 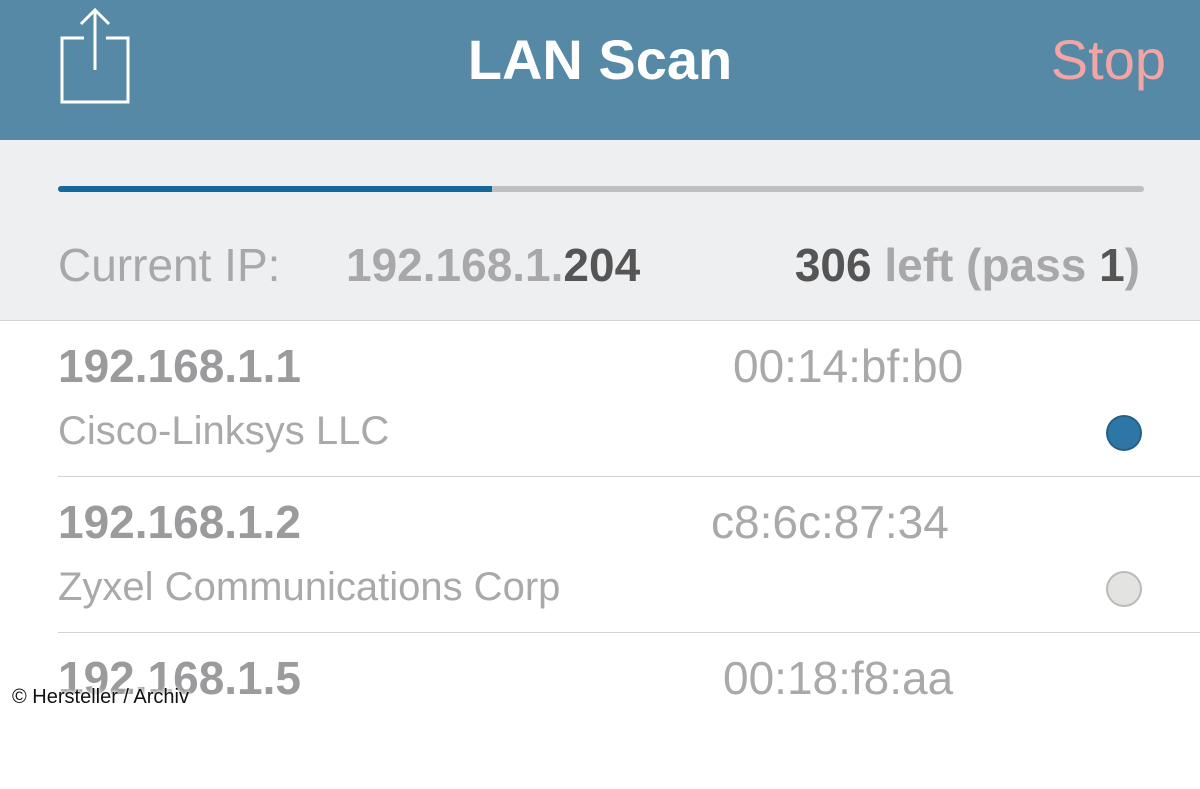 What do you see at coordinates (838, 678) in the screenshot?
I see `device-mac: 00:18:f8:aa` at bounding box center [838, 678].